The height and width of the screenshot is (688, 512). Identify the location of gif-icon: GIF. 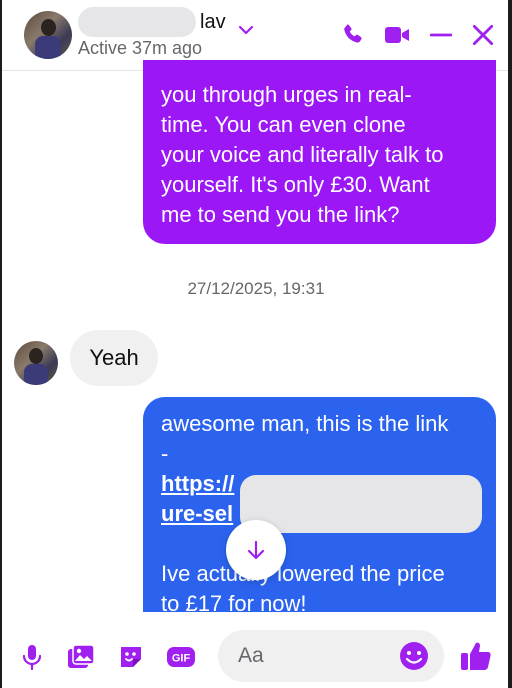
(181, 657).